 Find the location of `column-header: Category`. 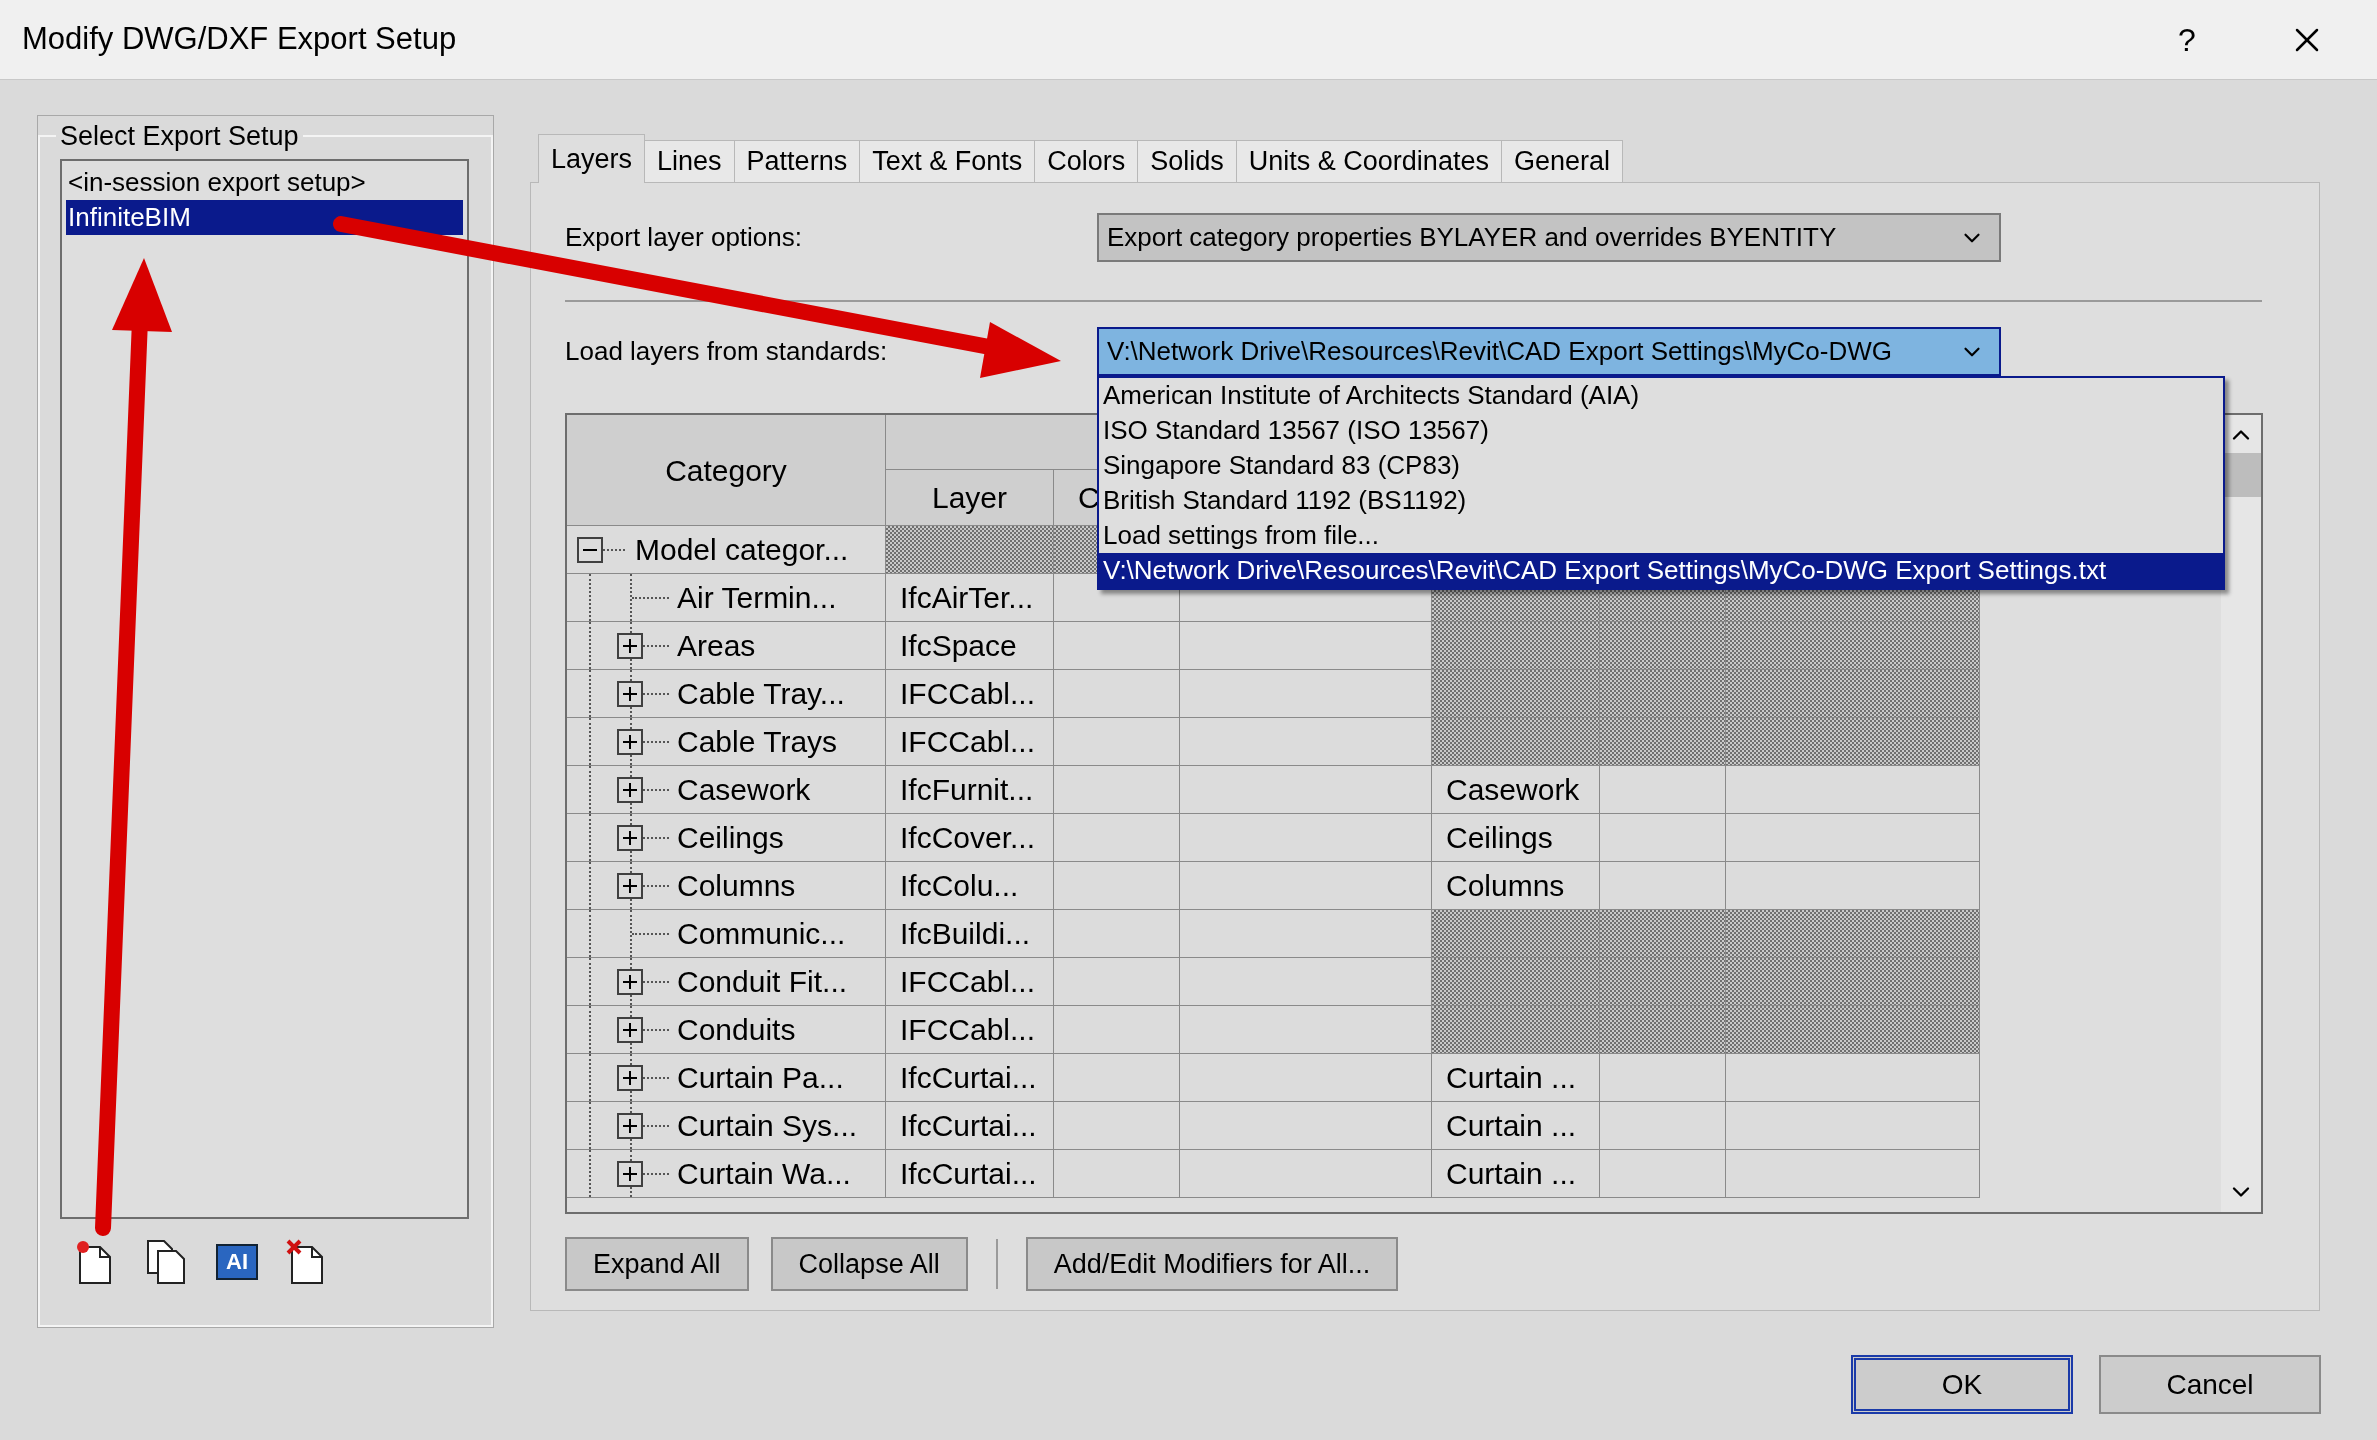

column-header: Category is located at coordinates (726, 470).